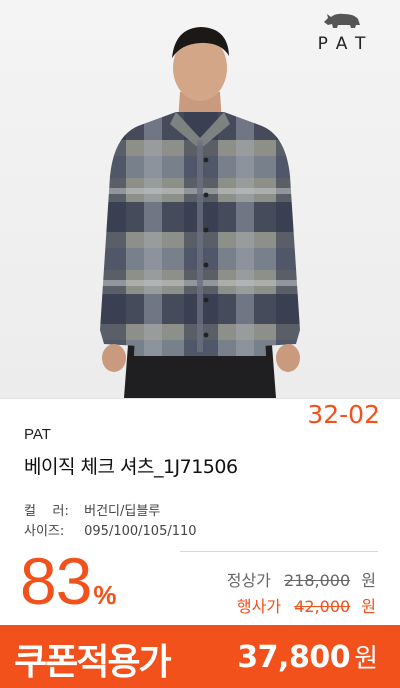  I want to click on divider, so click(279, 551).